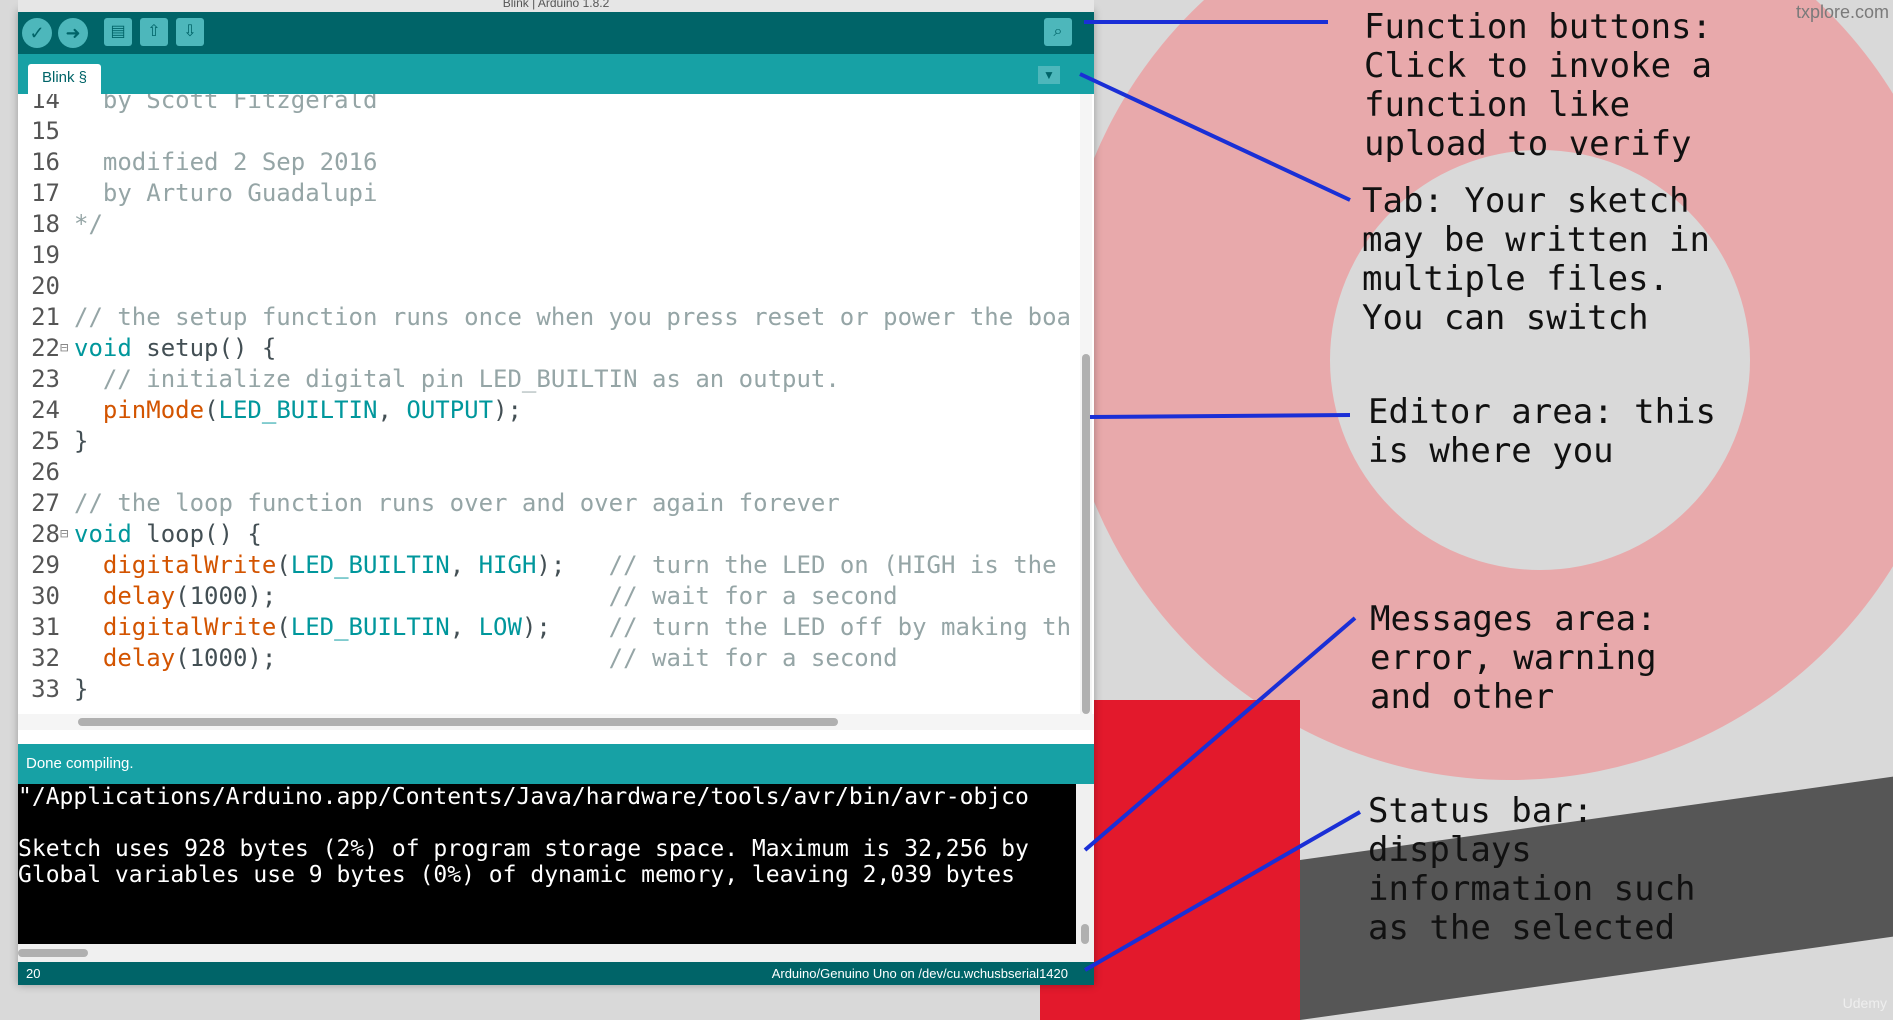  I want to click on annotation-editor-area: Editor area: this is where you, so click(1542, 431).